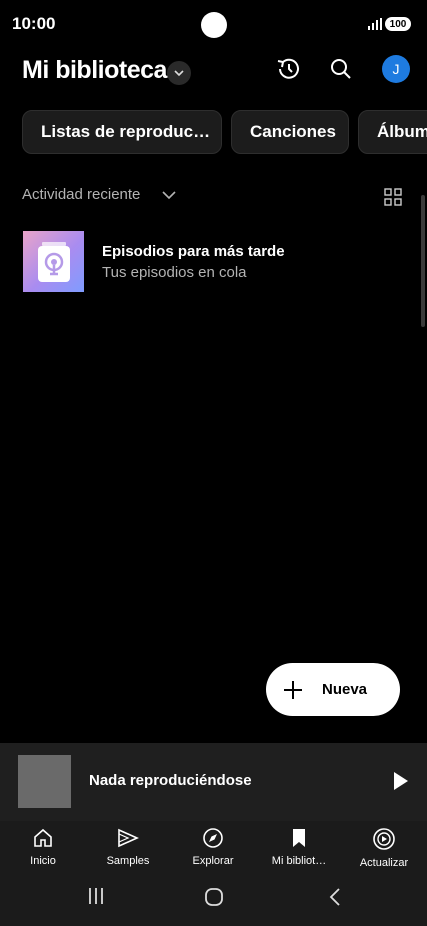 This screenshot has height=926, width=427. What do you see at coordinates (94, 70) in the screenshot?
I see `page-title: Mi biblioteca` at bounding box center [94, 70].